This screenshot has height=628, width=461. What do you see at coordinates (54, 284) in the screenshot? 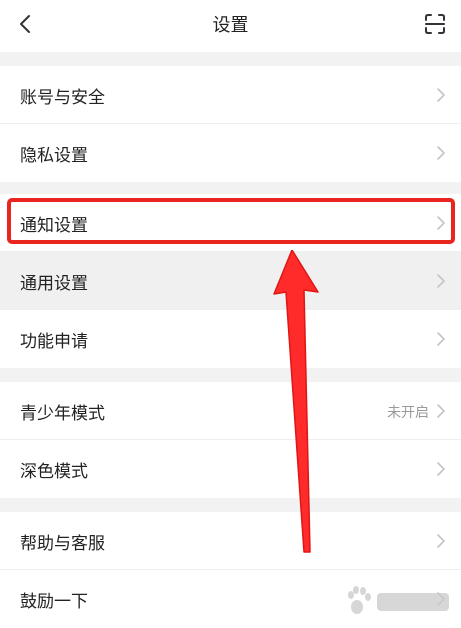
I see `settings-item-label: 通用设置` at bounding box center [54, 284].